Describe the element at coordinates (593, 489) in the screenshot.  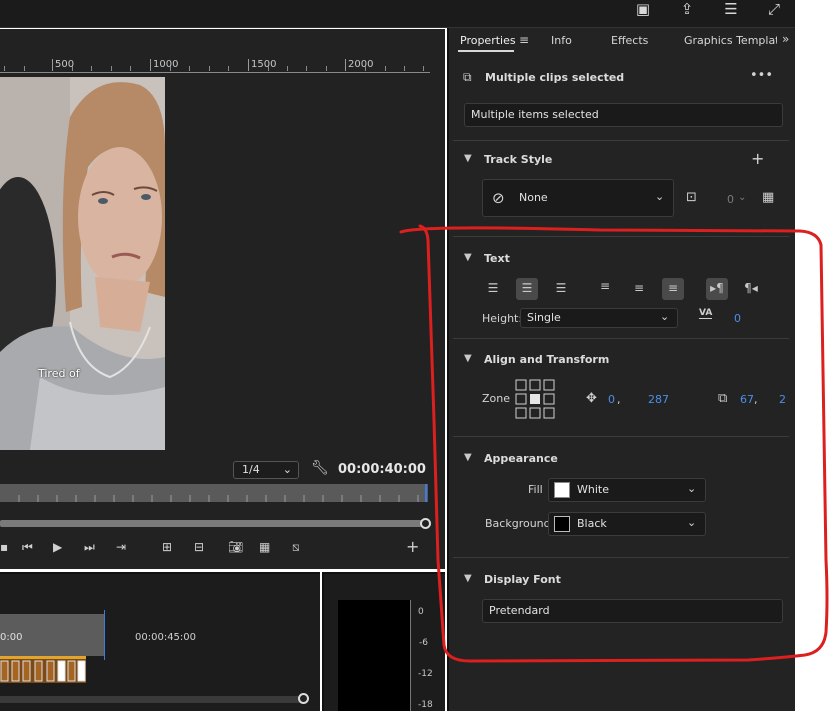
I see `fill-value: White` at that location.